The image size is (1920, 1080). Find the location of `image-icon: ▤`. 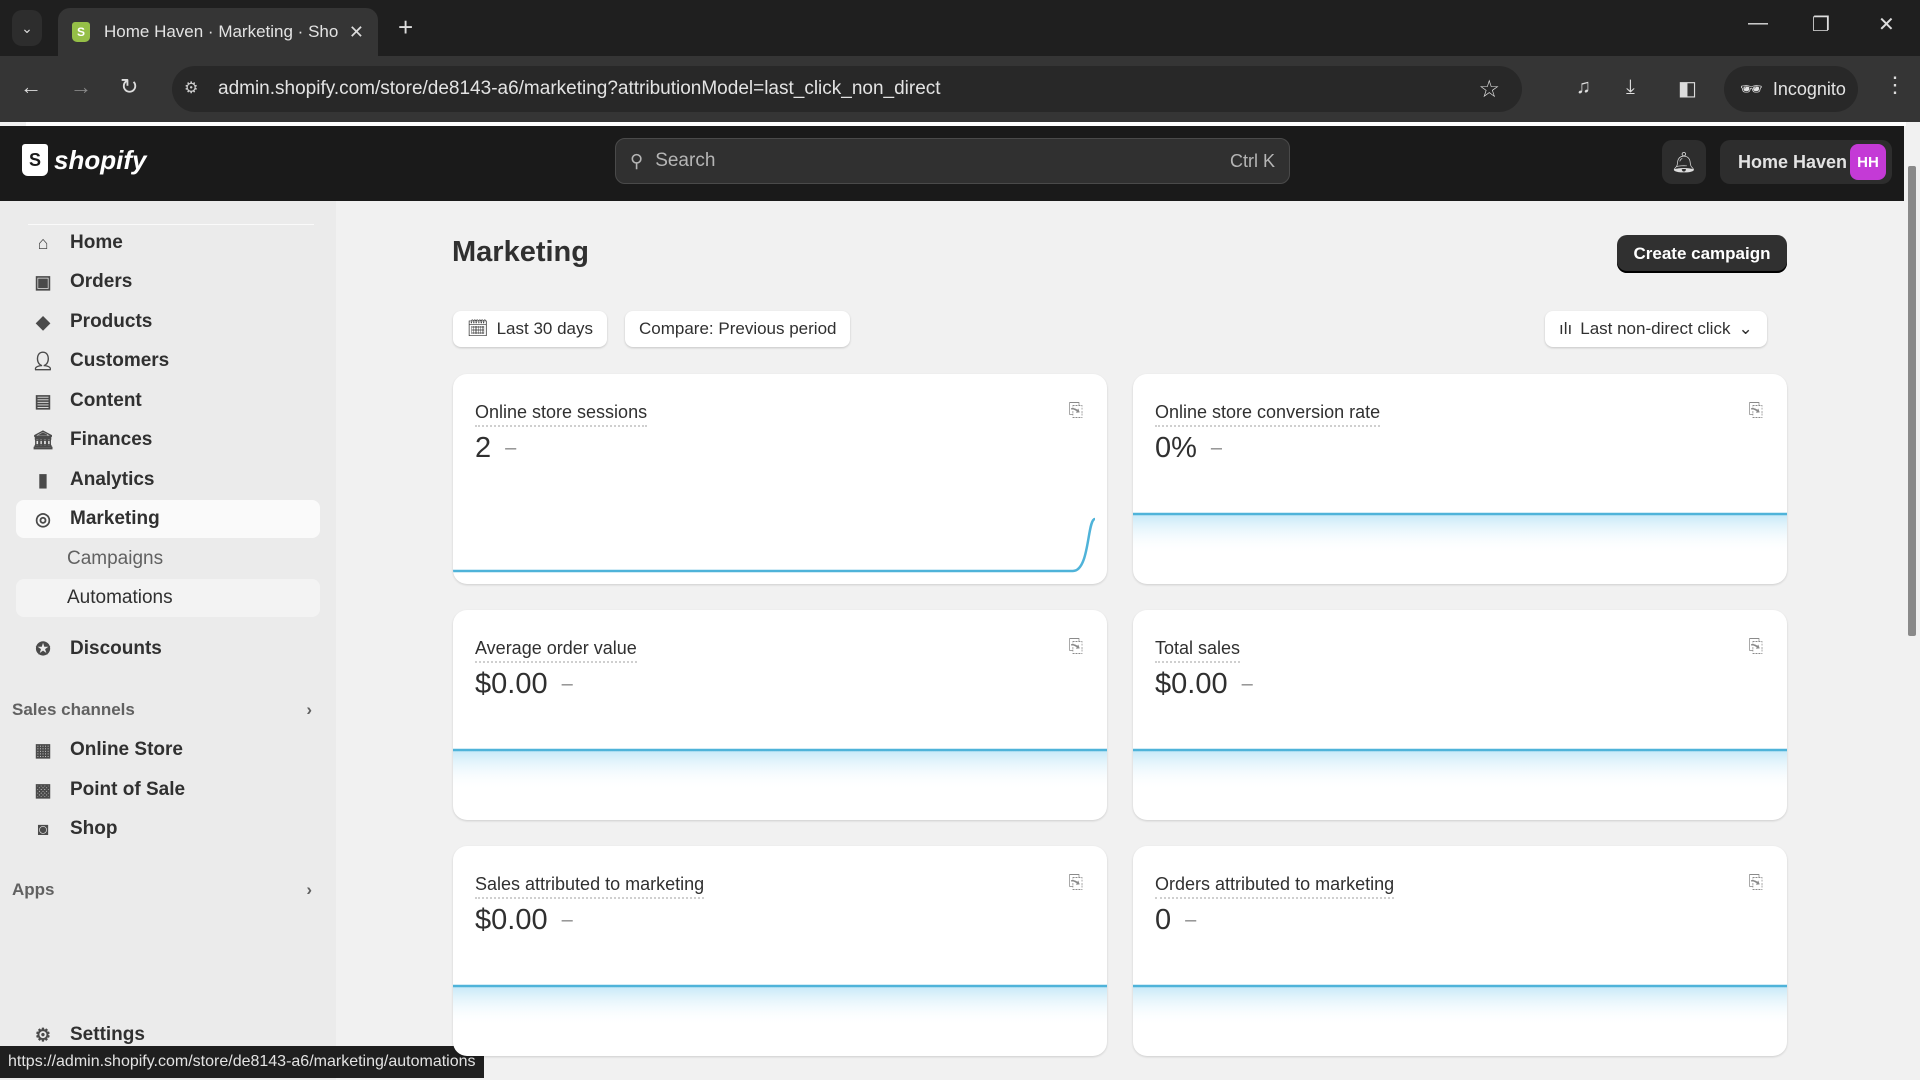

image-icon: ▤ is located at coordinates (43, 400).